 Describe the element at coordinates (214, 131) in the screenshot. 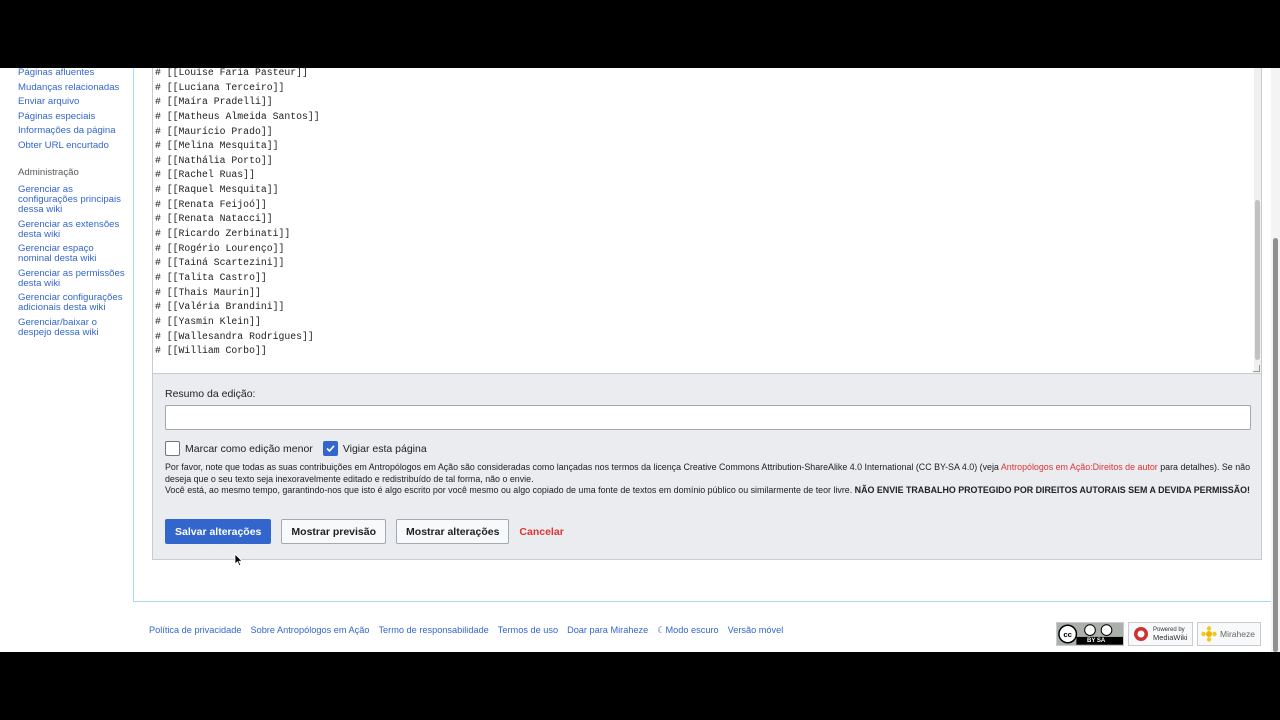

I see `wikitext-line: # [[Maurício Prado]]` at that location.